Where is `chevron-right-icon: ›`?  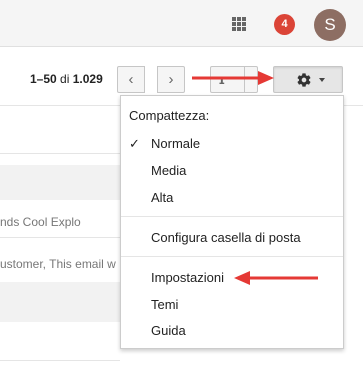
chevron-right-icon: › is located at coordinates (171, 79).